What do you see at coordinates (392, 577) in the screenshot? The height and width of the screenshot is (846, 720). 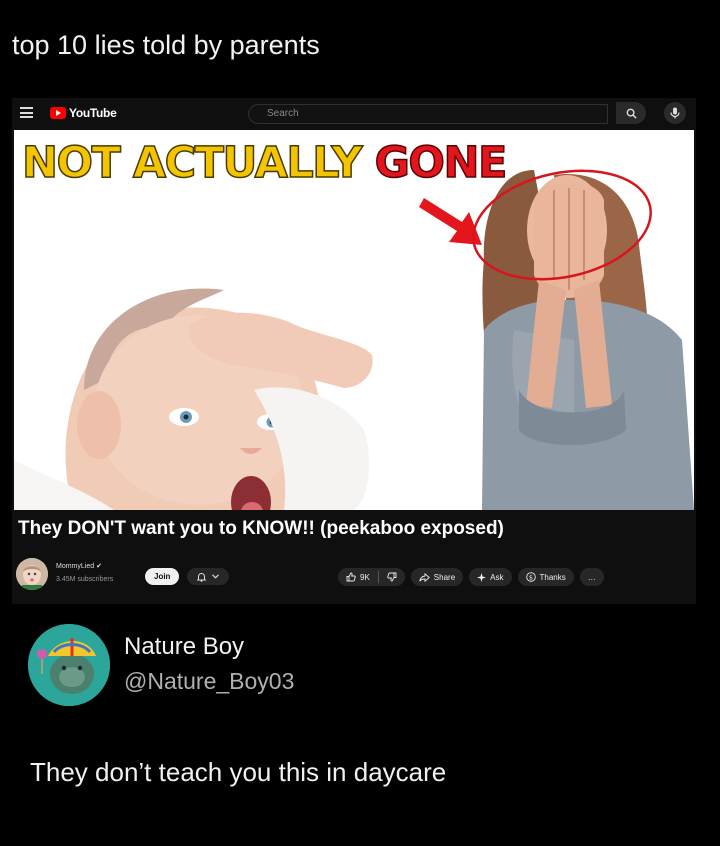 I see `thumbs-down-icon` at bounding box center [392, 577].